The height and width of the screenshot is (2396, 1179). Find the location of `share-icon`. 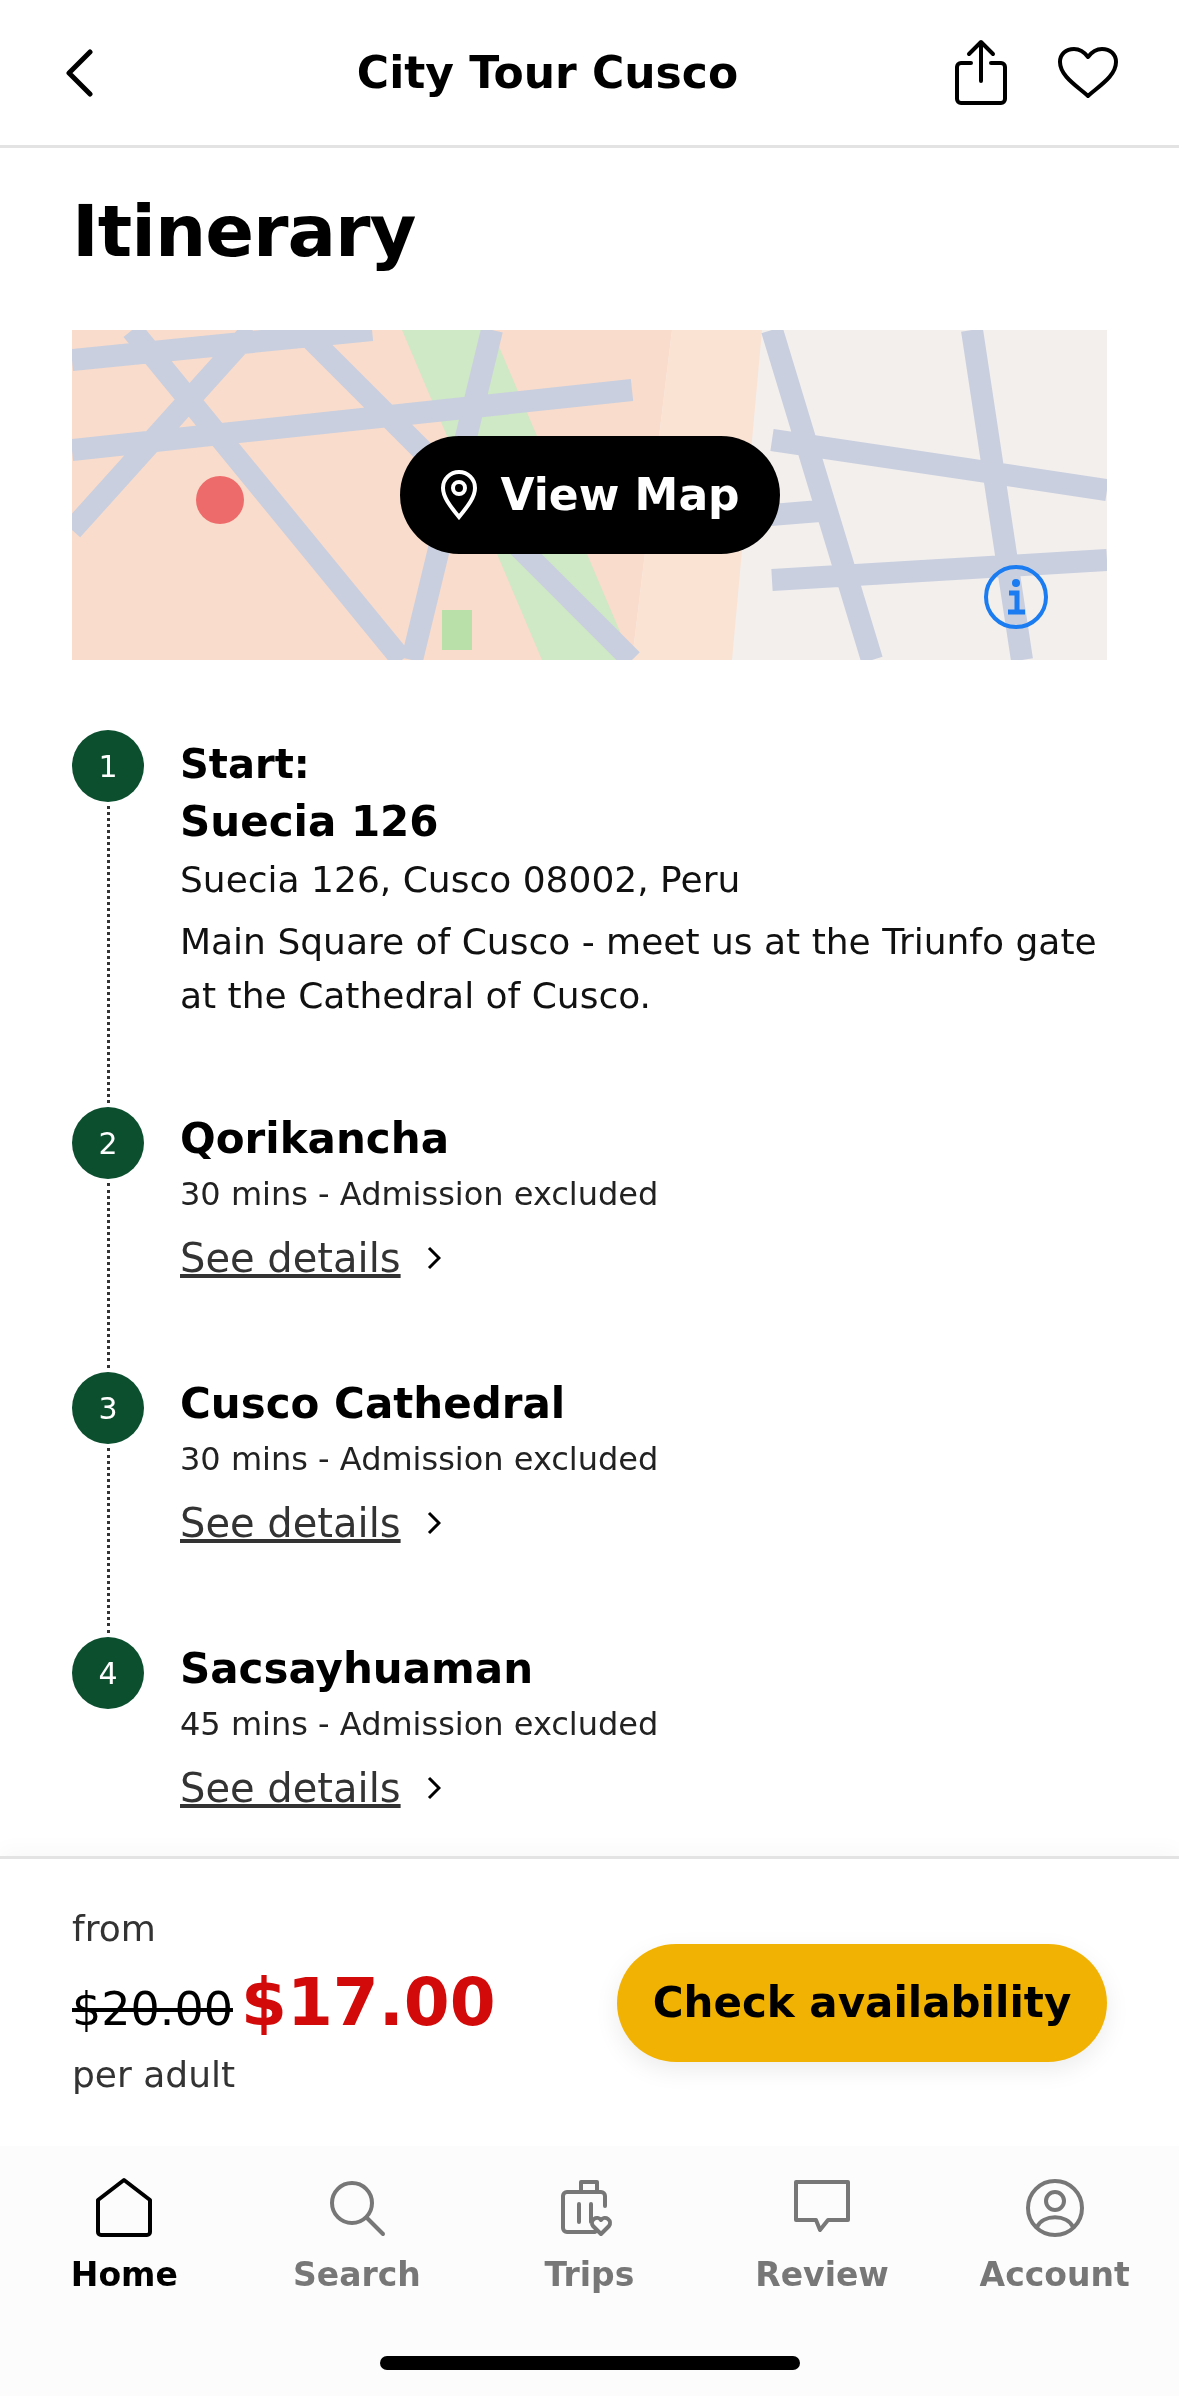

share-icon is located at coordinates (981, 72).